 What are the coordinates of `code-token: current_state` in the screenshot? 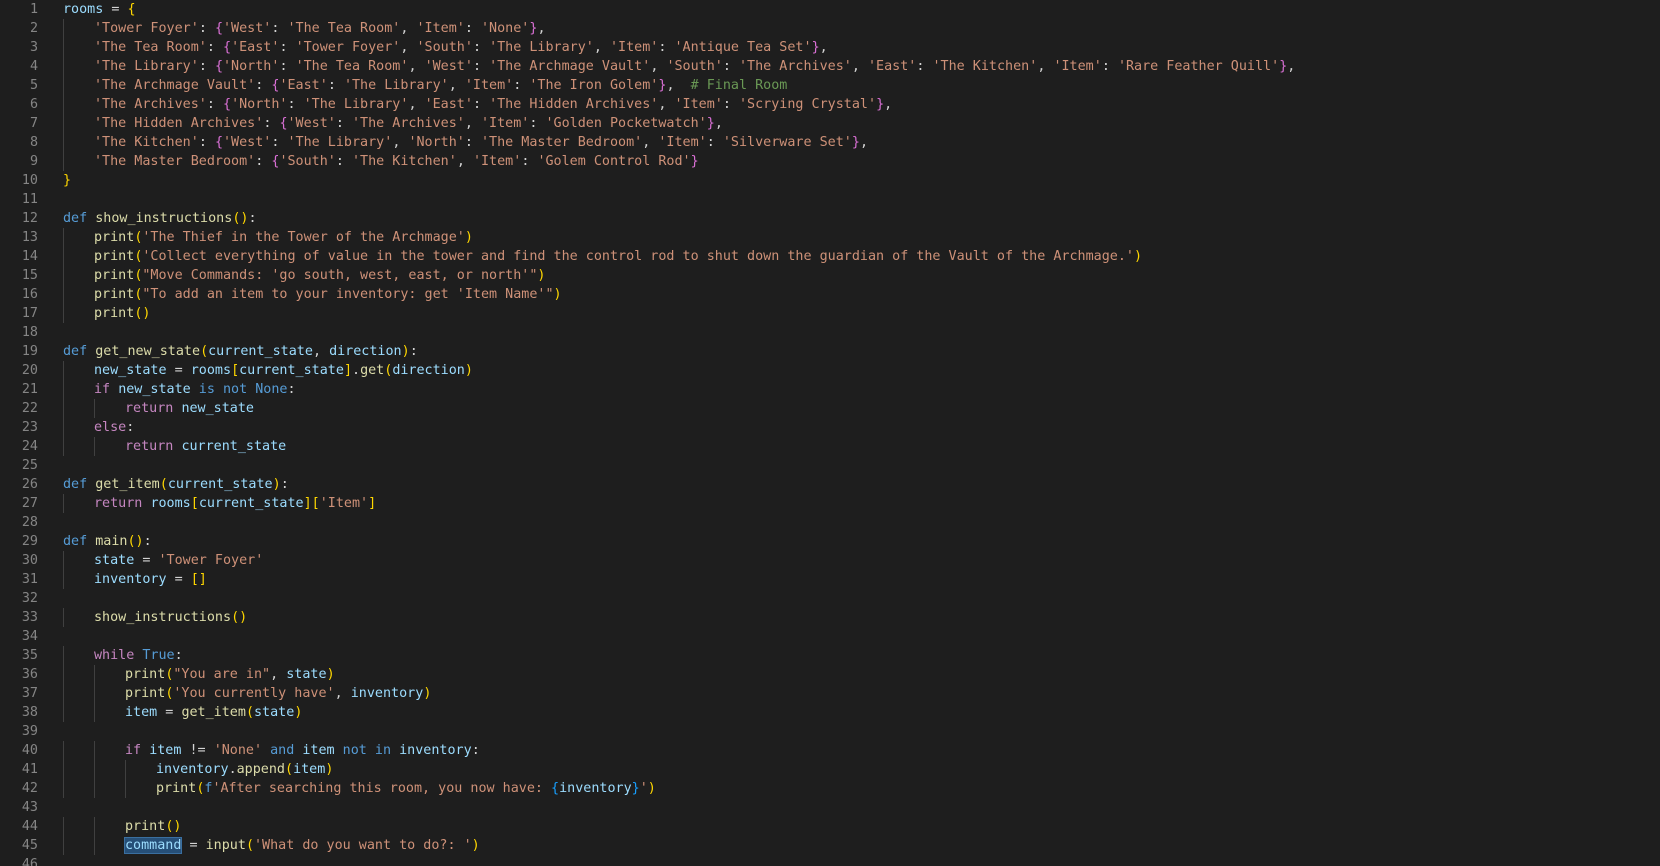 It's located at (251, 503).